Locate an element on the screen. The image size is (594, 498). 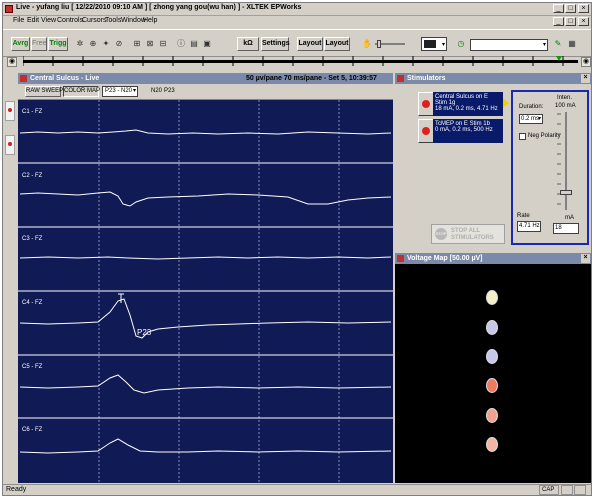
minimize-button: _ is located at coordinates (558, 8).